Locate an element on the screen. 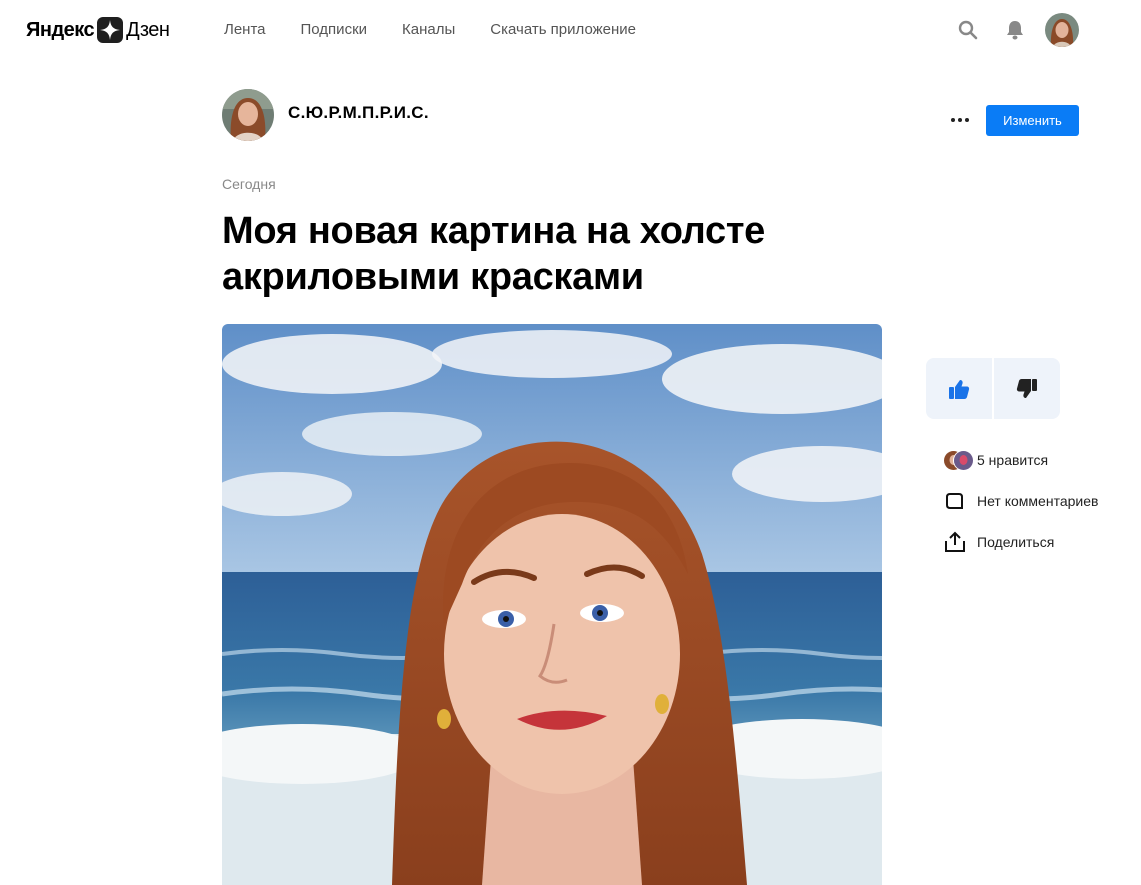  logo-text-zen: Дзен is located at coordinates (148, 29).